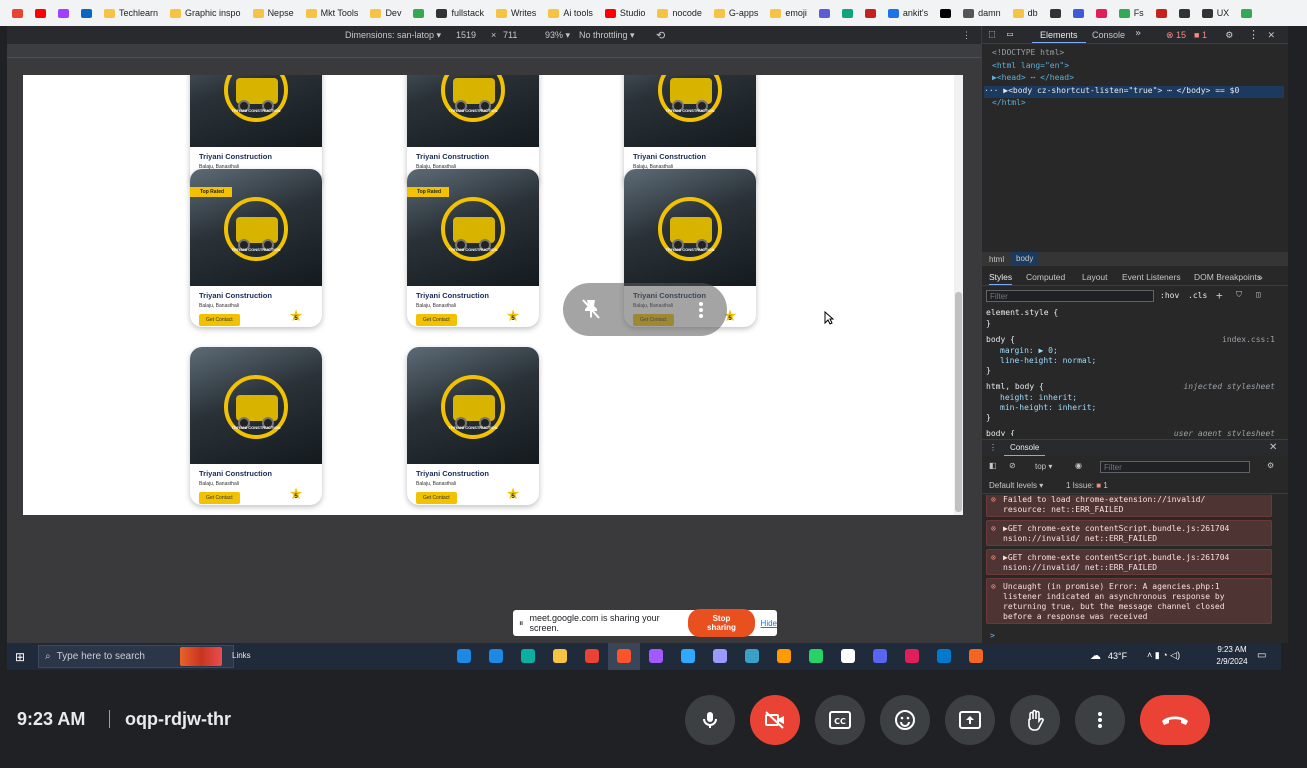  What do you see at coordinates (907, 13) in the screenshot?
I see `bookmark-20: ankit's` at bounding box center [907, 13].